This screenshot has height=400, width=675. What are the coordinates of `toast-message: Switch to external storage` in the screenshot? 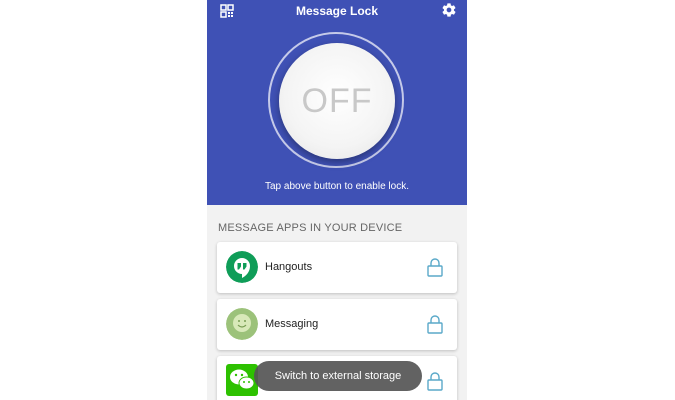 It's located at (338, 376).